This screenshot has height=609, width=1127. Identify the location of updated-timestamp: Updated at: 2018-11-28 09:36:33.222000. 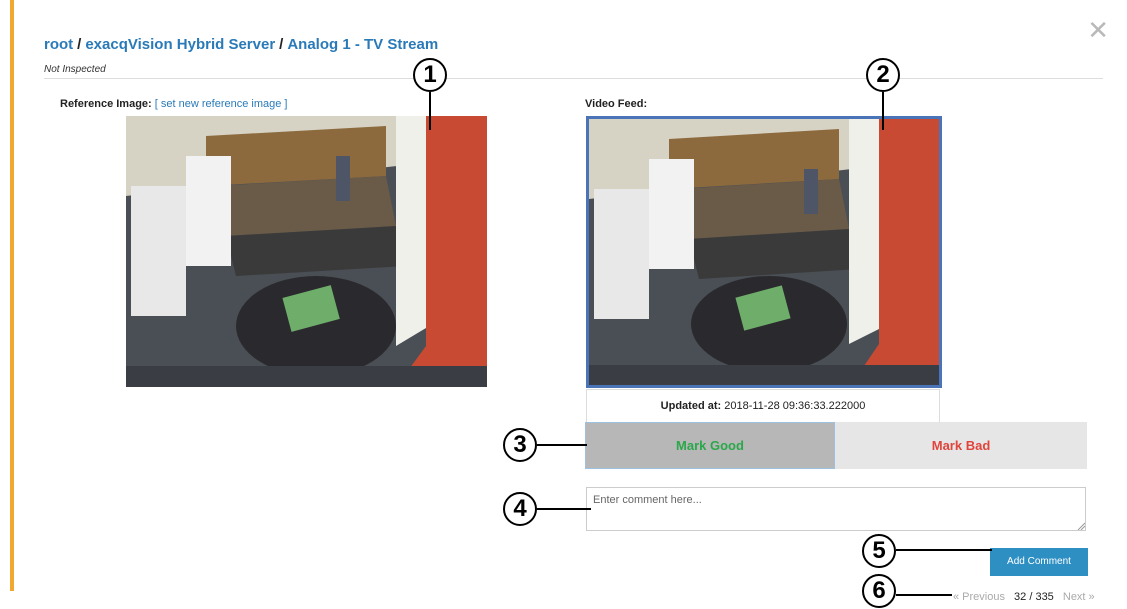
(763, 406).